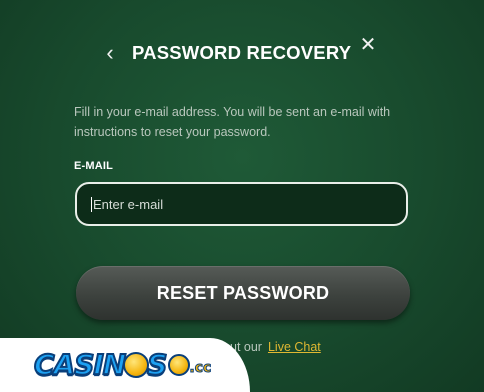  I want to click on reset-password-label: RESET PASSWORD, so click(243, 292).